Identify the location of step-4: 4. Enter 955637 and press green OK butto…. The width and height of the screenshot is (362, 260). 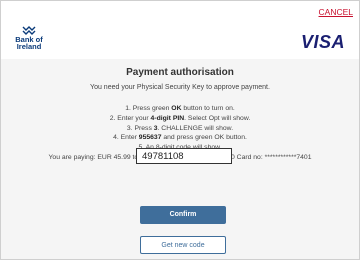
(180, 138).